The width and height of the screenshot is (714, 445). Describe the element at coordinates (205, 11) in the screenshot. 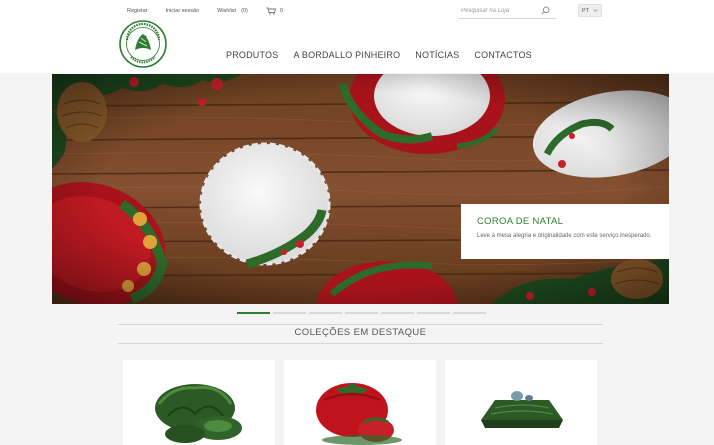

I see `top-links: Registar Iniciar sessão Wishlist (0) 0` at that location.